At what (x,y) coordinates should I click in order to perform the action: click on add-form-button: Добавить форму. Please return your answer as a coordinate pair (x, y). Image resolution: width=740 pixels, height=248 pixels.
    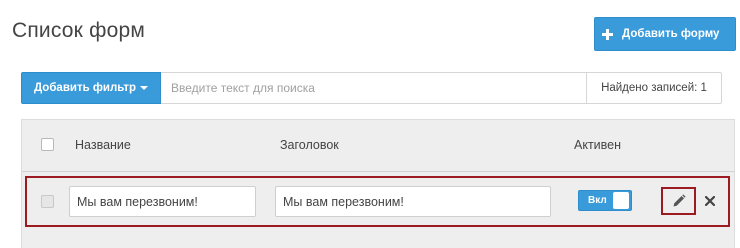
    Looking at the image, I should click on (665, 34).